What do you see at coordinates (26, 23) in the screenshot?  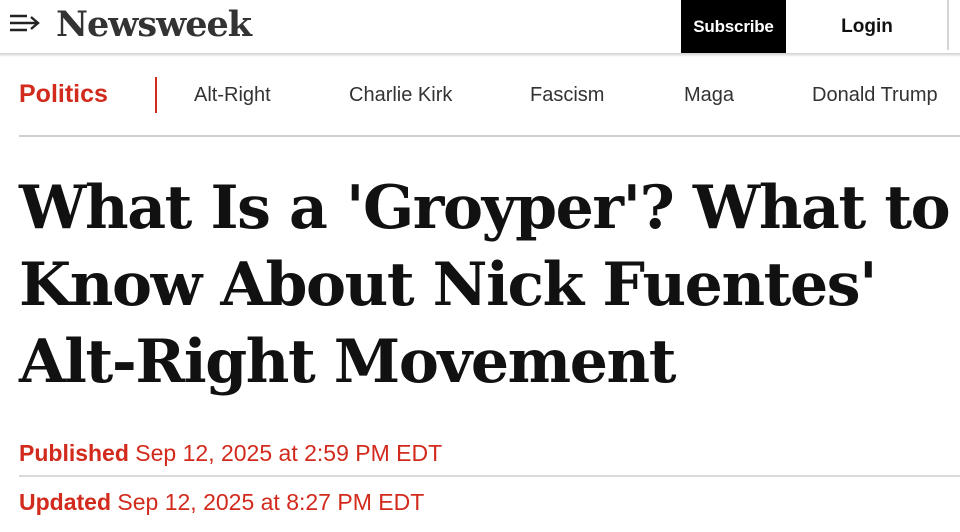 I see `menu-arrow-icon` at bounding box center [26, 23].